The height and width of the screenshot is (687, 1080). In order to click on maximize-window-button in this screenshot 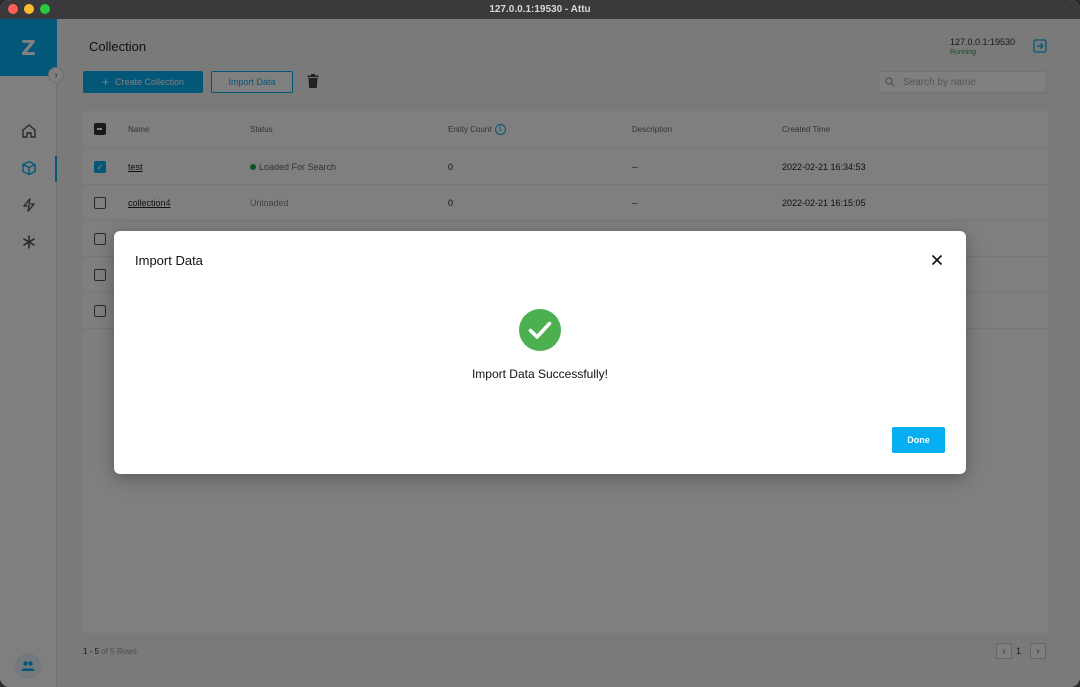, I will do `click(45, 9)`.